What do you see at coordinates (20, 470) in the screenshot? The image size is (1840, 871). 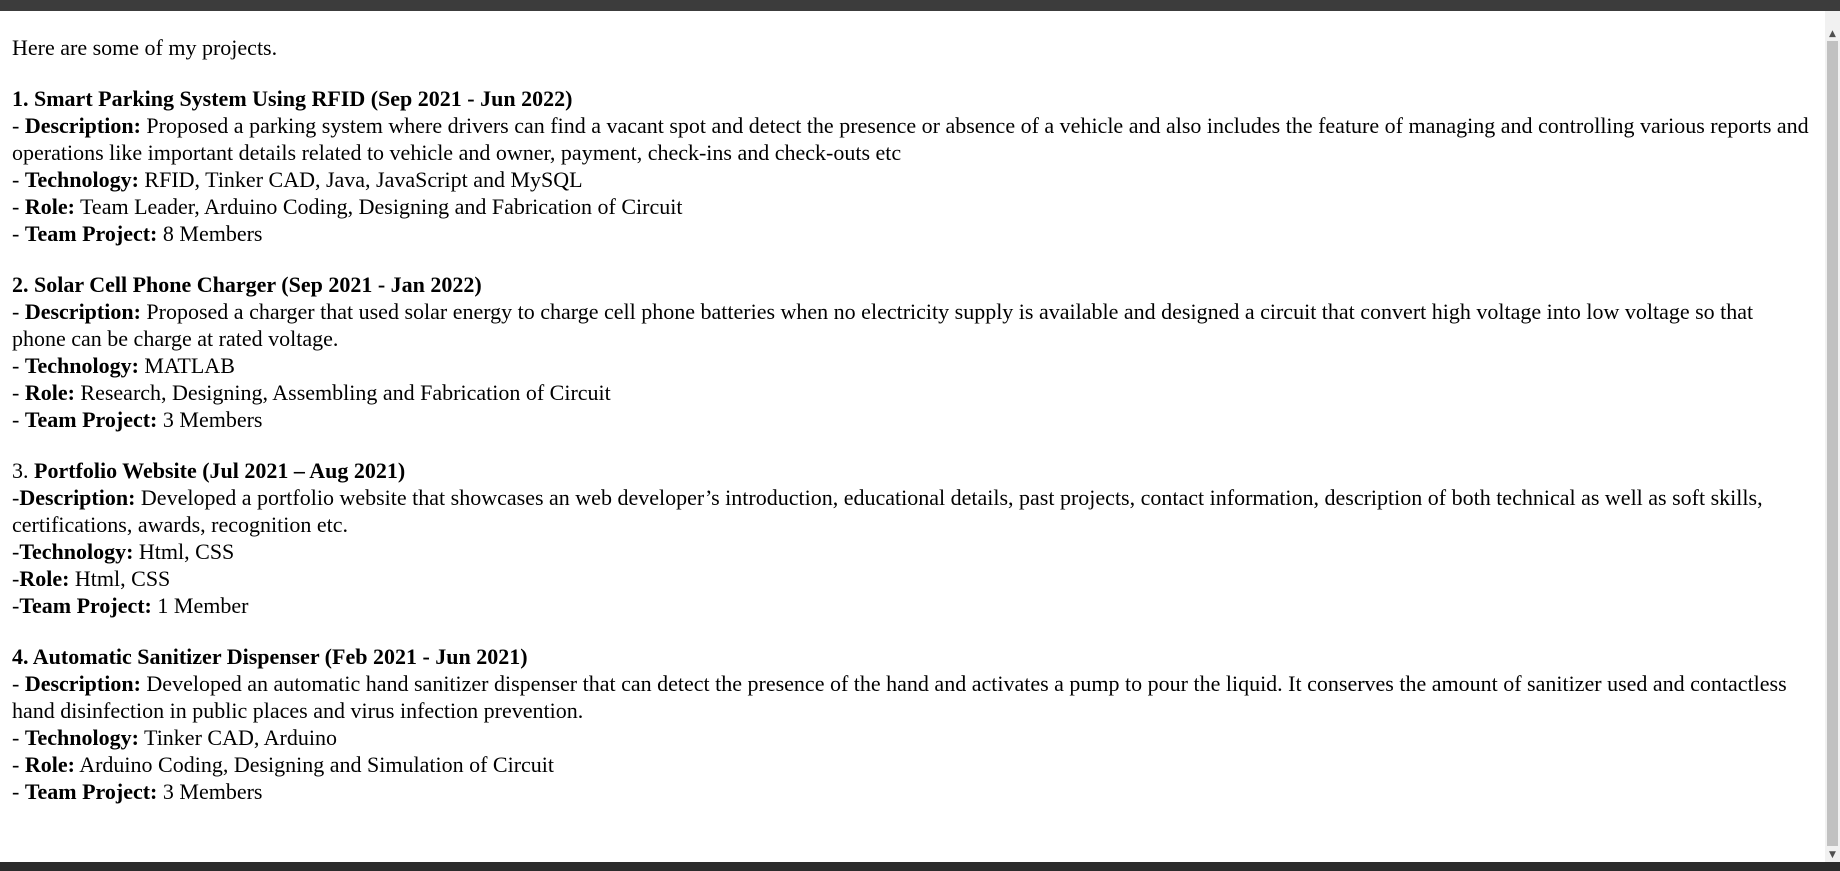 I see `project-number: 3.` at bounding box center [20, 470].